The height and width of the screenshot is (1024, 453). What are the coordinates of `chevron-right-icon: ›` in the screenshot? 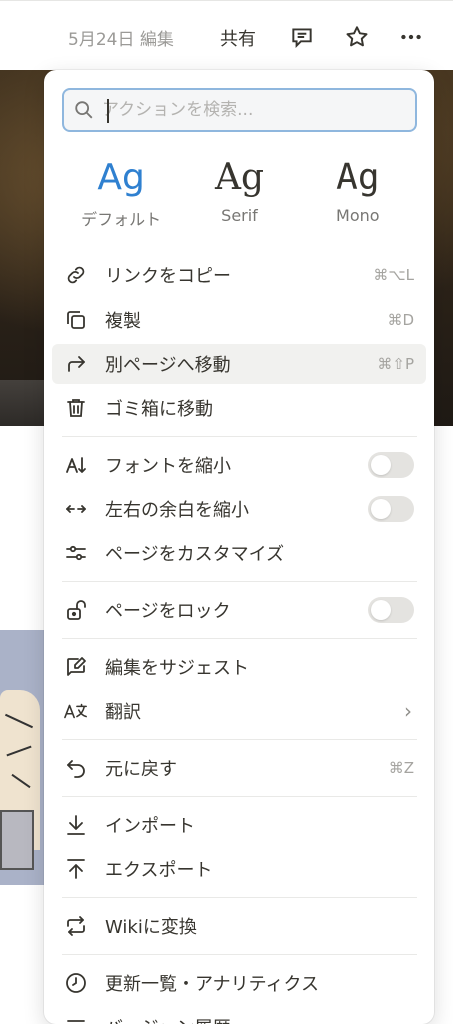 It's located at (408, 711).